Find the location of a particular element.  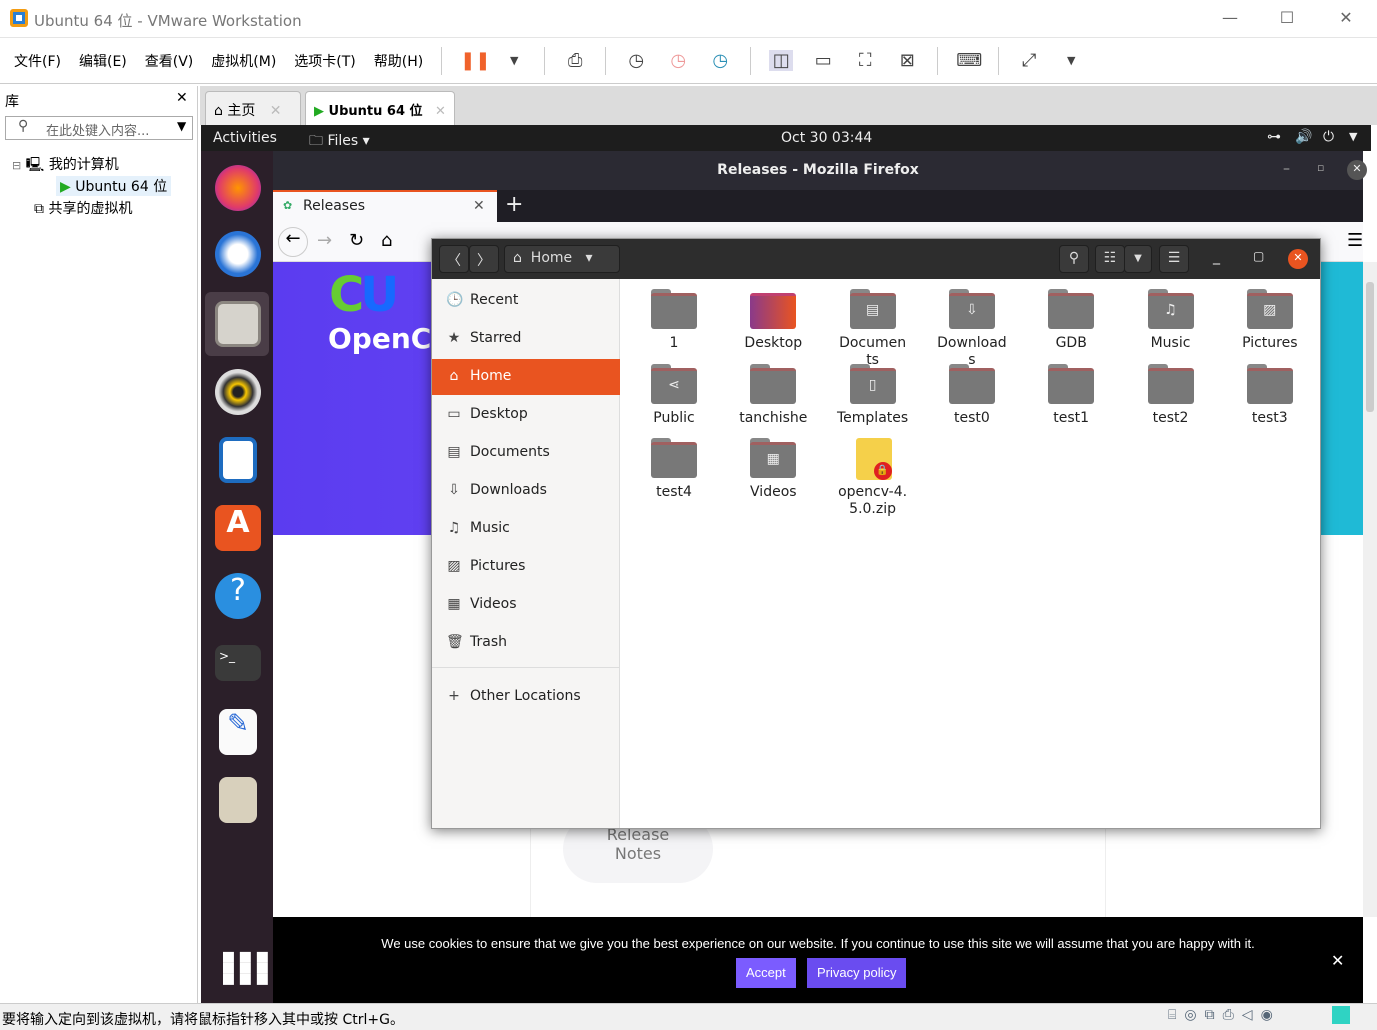

sidebar-item-videos: ▦ Videos is located at coordinates (526, 605).